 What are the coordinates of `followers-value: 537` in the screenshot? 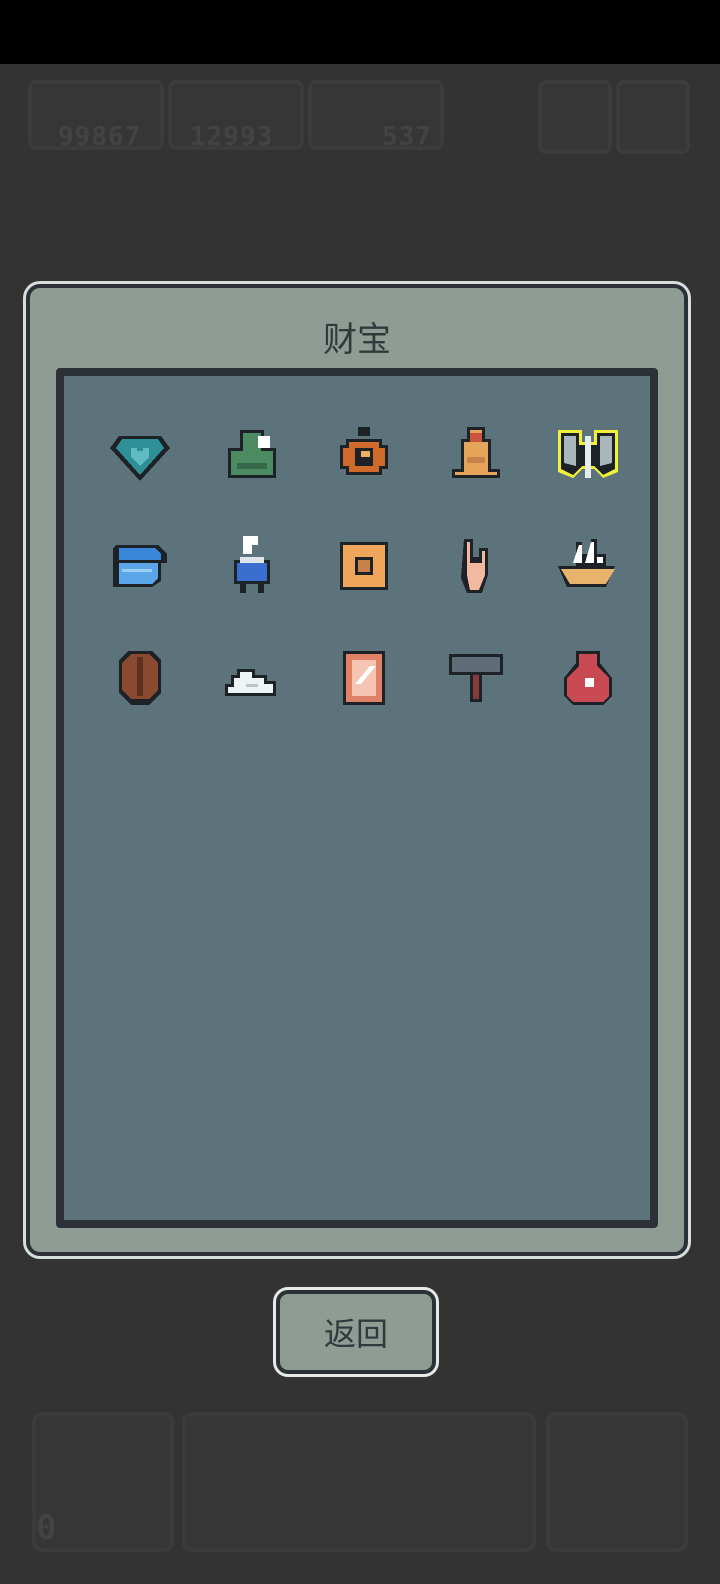 It's located at (407, 137).